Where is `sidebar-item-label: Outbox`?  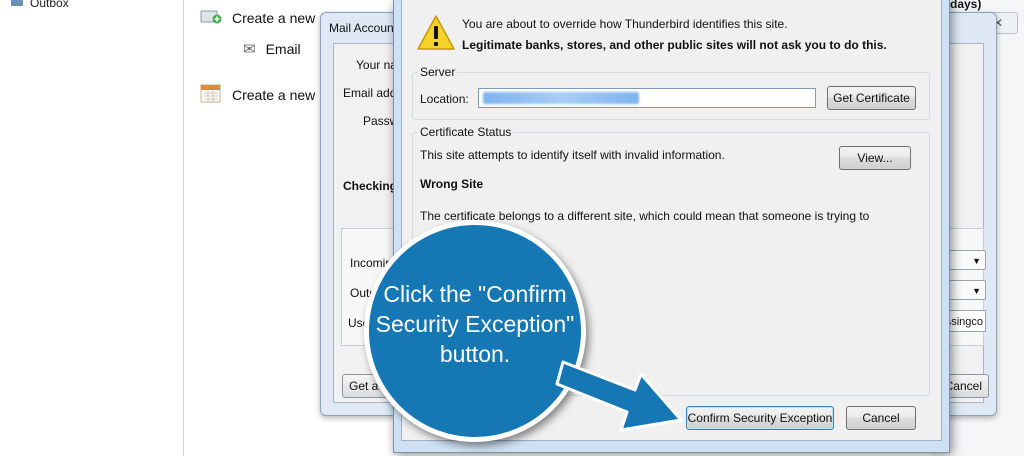
sidebar-item-label: Outbox is located at coordinates (49, 5).